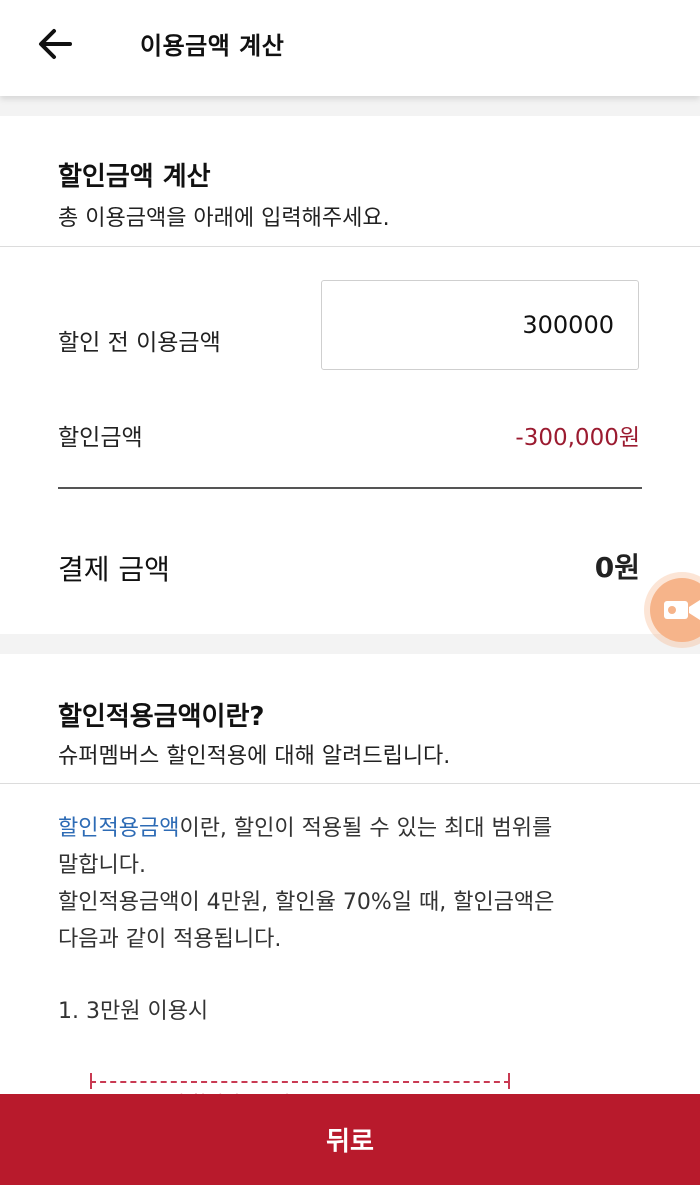  What do you see at coordinates (366, 828) in the screenshot?
I see `info-paragraph-text: 이란, 할인이 적용될 수 있는 최대 범위를` at bounding box center [366, 828].